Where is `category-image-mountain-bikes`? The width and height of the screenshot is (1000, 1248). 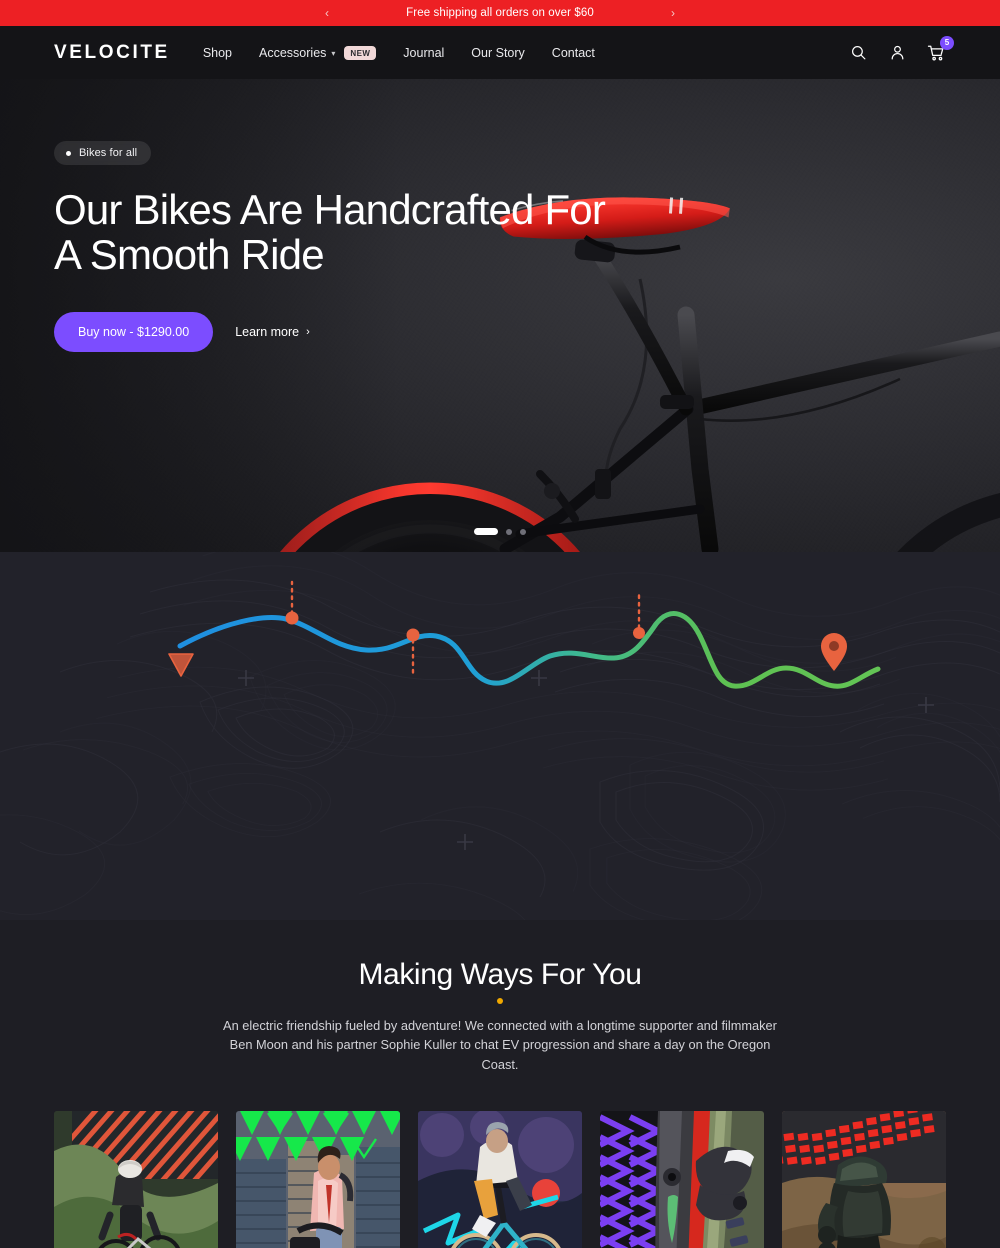 category-image-mountain-bikes is located at coordinates (136, 1179).